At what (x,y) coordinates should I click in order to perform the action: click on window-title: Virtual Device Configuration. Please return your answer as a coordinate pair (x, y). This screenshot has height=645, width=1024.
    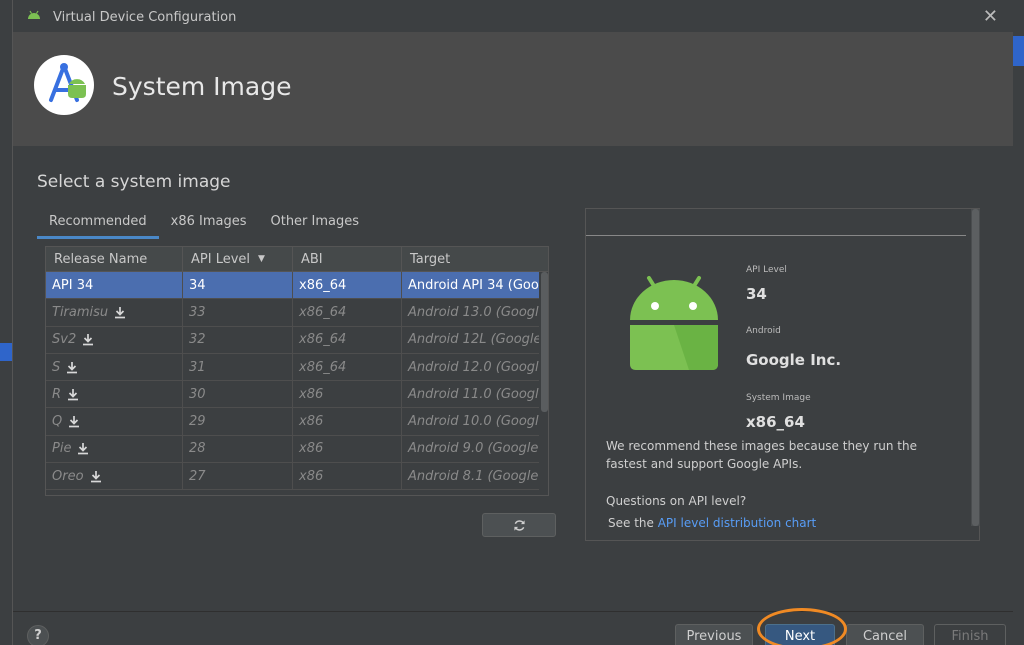
    Looking at the image, I should click on (145, 17).